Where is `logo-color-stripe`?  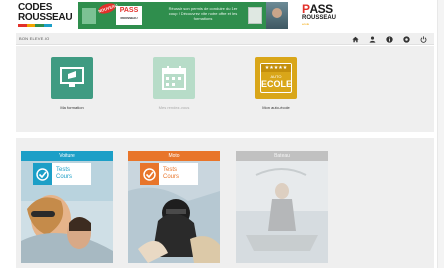
logo-color-stripe is located at coordinates (35, 25).